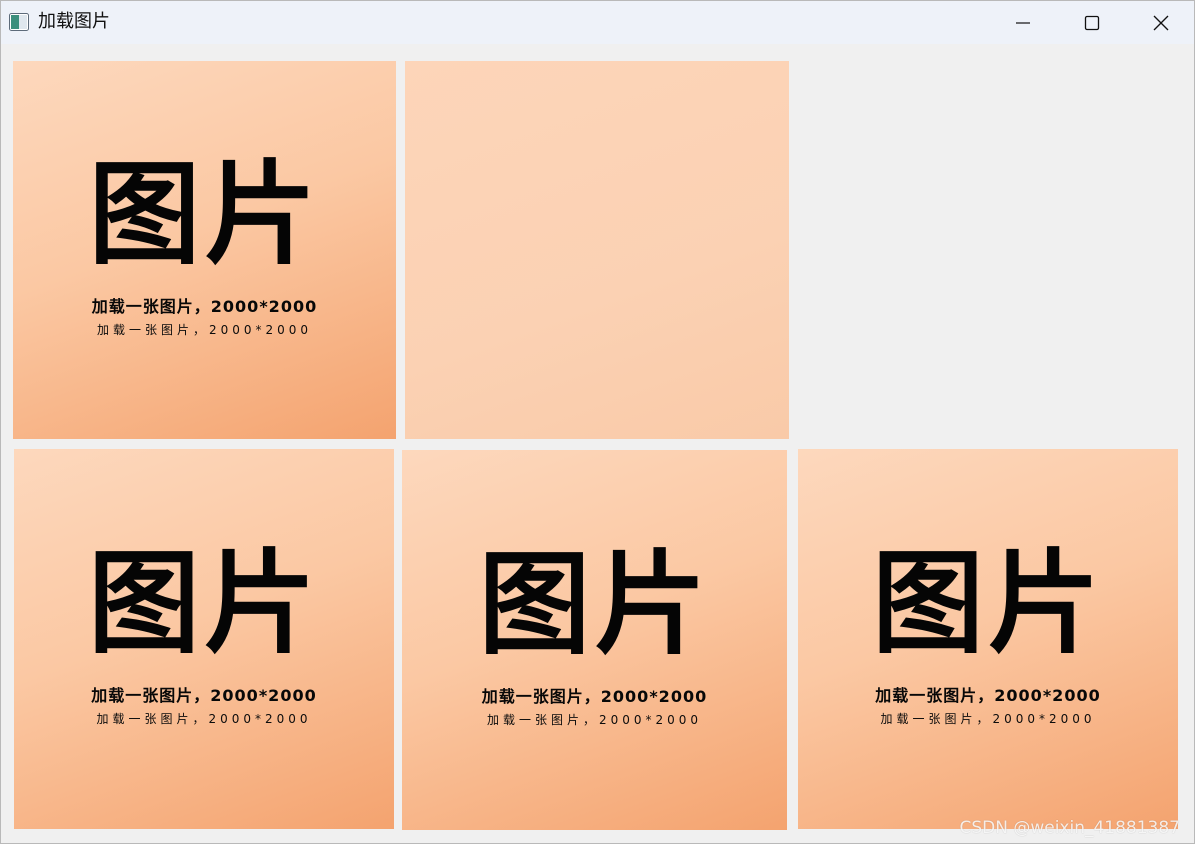  I want to click on image-tile-loading, so click(597, 250).